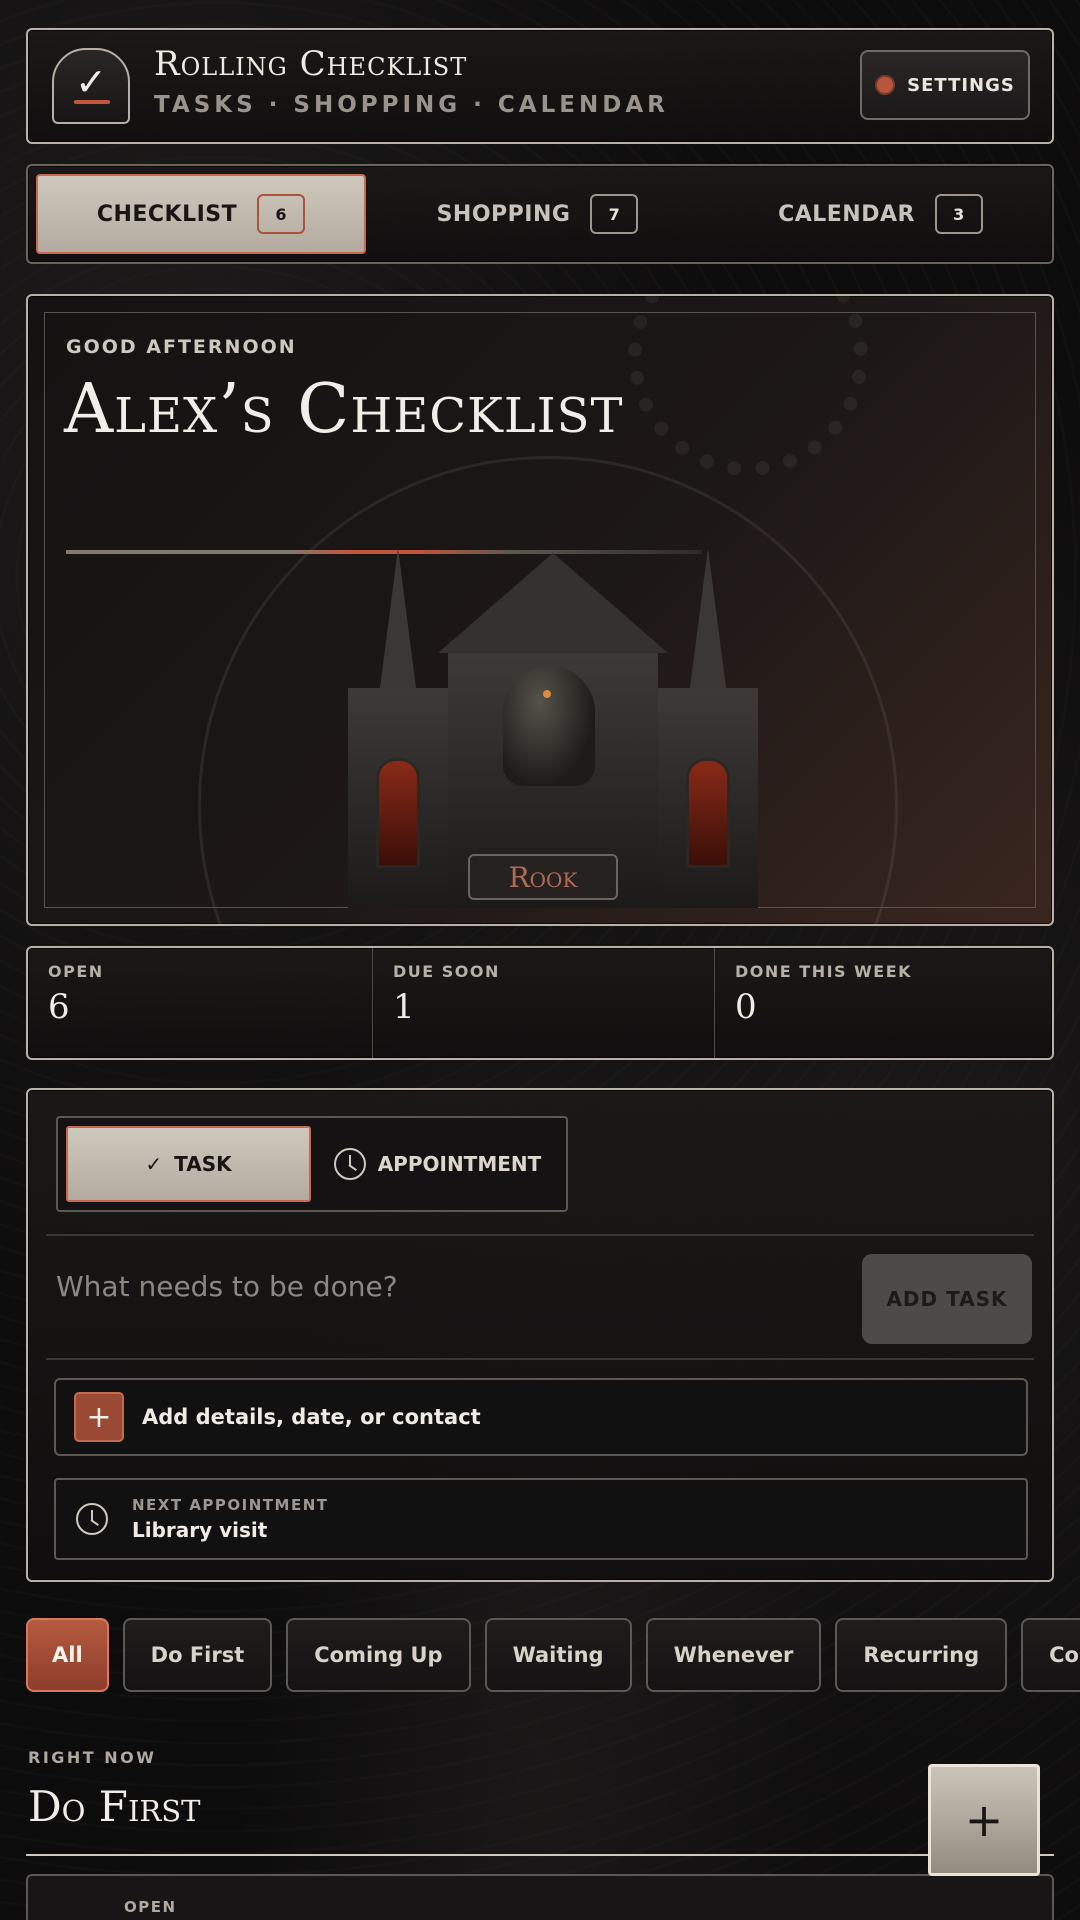 The width and height of the screenshot is (1080, 1920). Describe the element at coordinates (76, 971) in the screenshot. I see `stat-label: OPEN` at that location.